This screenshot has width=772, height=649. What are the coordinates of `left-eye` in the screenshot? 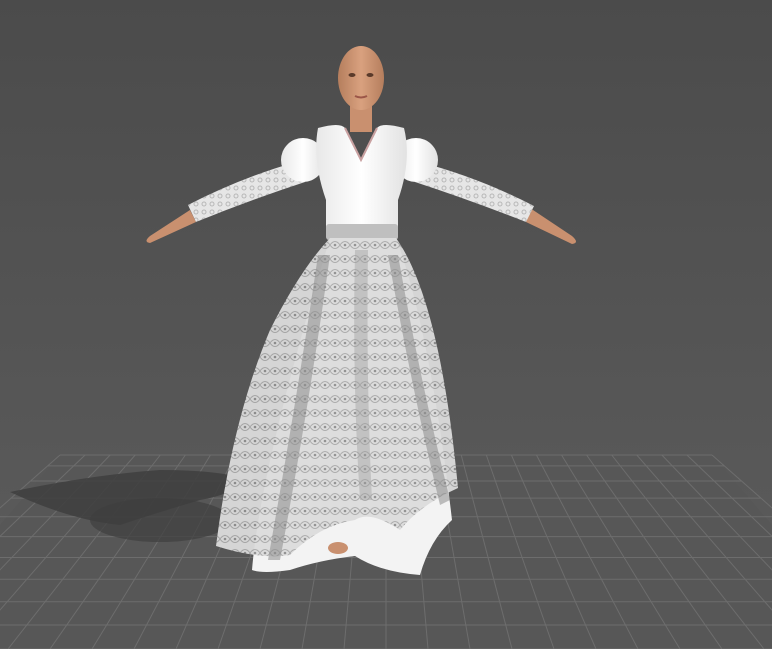 It's located at (352, 75).